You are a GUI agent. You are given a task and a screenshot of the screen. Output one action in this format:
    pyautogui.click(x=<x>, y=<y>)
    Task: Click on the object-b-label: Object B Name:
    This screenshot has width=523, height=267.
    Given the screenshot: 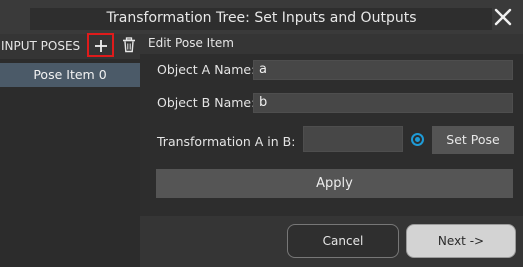 What is the action you would take?
    pyautogui.click(x=206, y=102)
    